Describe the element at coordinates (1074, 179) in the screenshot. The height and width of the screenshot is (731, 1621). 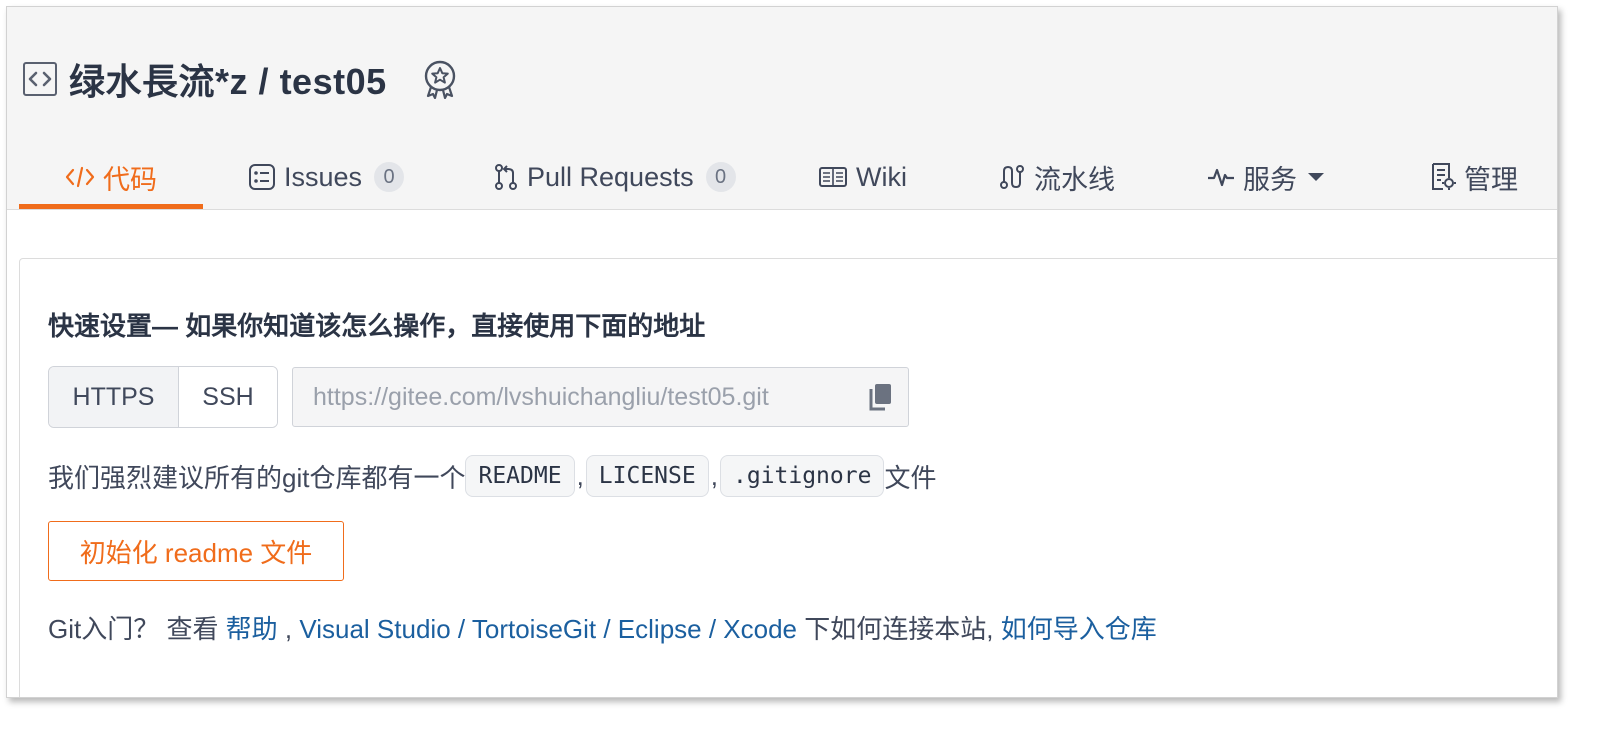
I see `tab-pipeline-label: 流水线` at that location.